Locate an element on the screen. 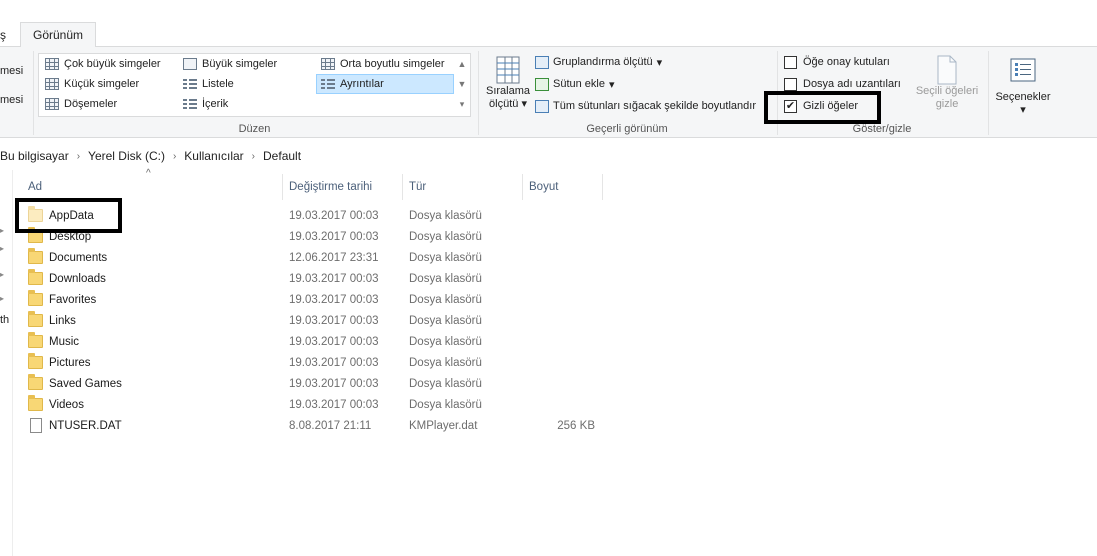  file-size: 256 KB is located at coordinates (576, 425).